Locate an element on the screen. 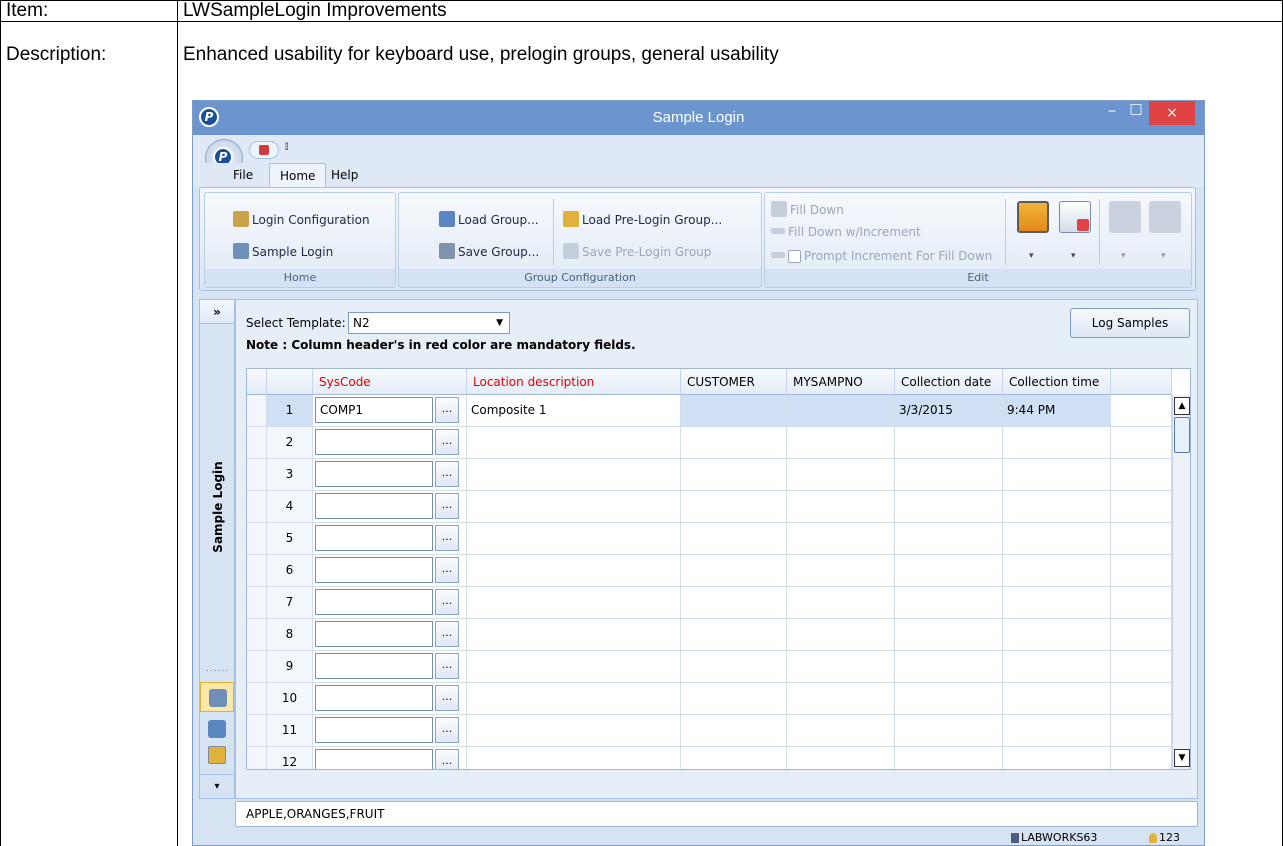 The width and height of the screenshot is (1283, 846). column-header-mysampno: MYSAMPNO is located at coordinates (841, 382).